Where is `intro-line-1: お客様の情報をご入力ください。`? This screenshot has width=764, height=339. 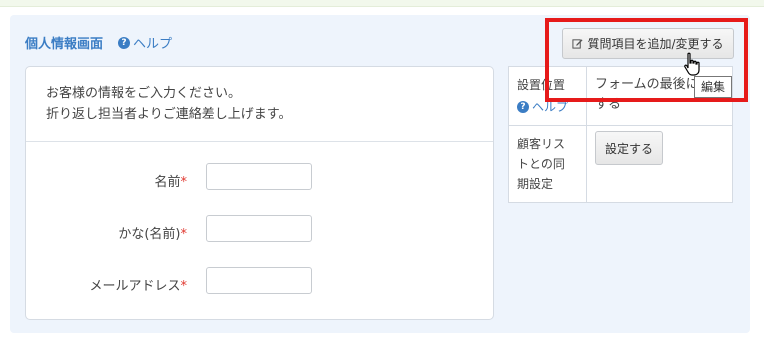 intro-line-1: お客様の情報をご入力ください。 is located at coordinates (144, 93).